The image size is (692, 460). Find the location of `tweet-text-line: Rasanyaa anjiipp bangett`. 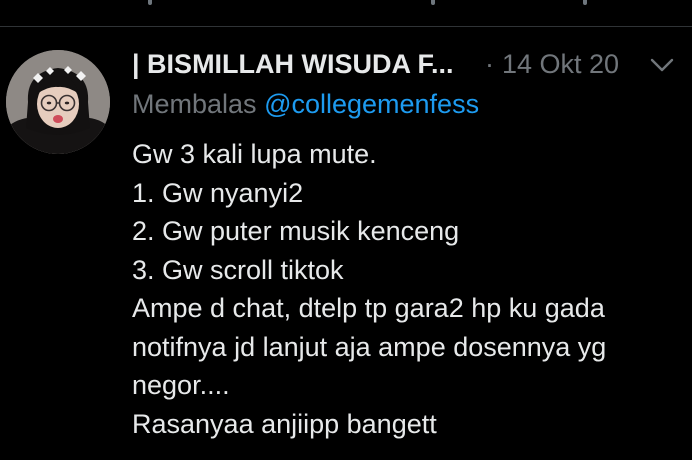

tweet-text-line: Rasanyaa anjiipp bangett is located at coordinates (284, 423).